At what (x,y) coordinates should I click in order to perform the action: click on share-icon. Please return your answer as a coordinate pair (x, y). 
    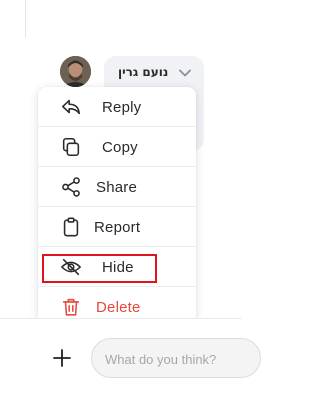
    Looking at the image, I should click on (71, 187).